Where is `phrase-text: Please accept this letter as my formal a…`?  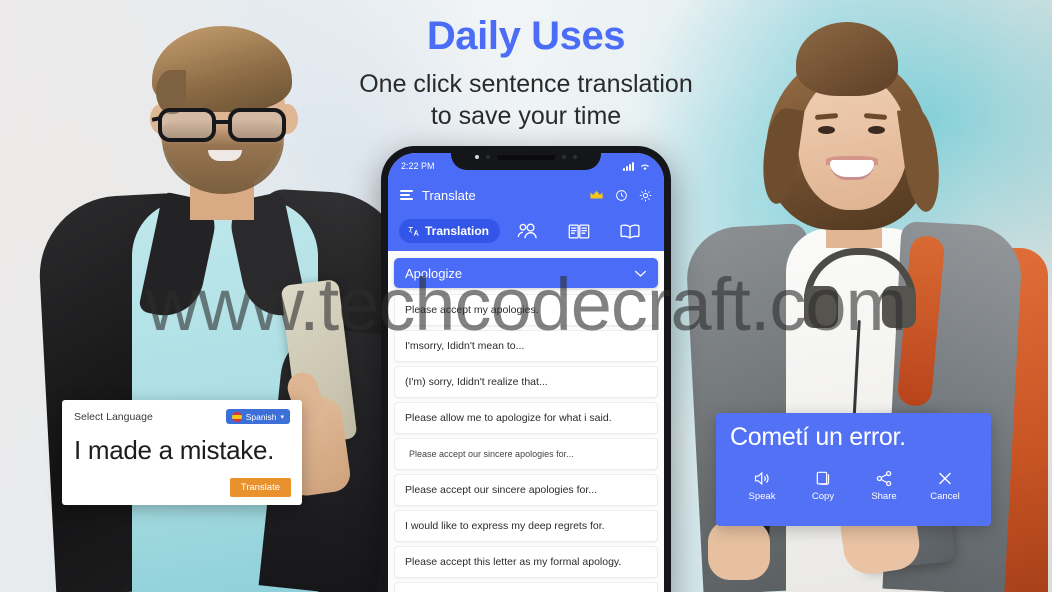
phrase-text: Please accept this letter as my formal a… is located at coordinates (513, 562).